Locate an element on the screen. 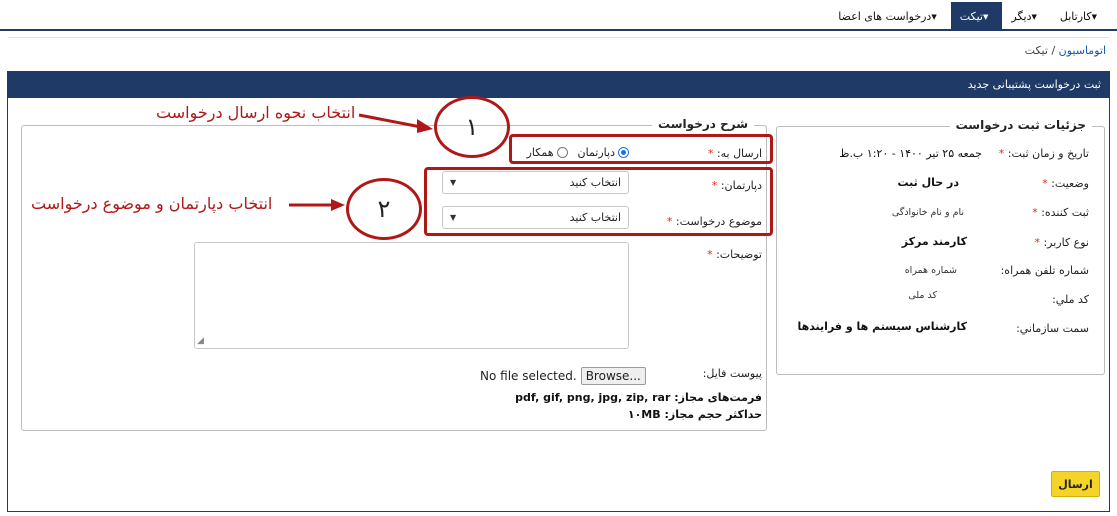 The width and height of the screenshot is (1117, 516). details-value-submitter: نام و نام خانوادگی is located at coordinates (927, 212).